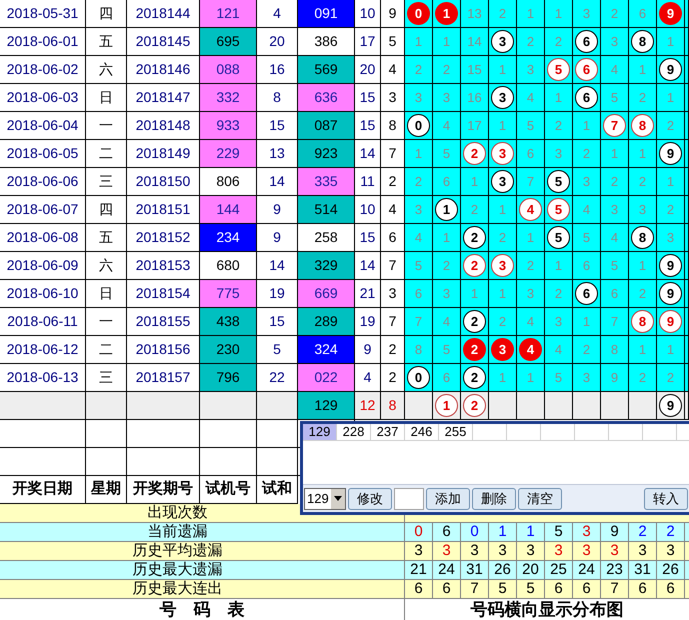  What do you see at coordinates (354, 432) in the screenshot?
I see `list-item: 228` at bounding box center [354, 432].